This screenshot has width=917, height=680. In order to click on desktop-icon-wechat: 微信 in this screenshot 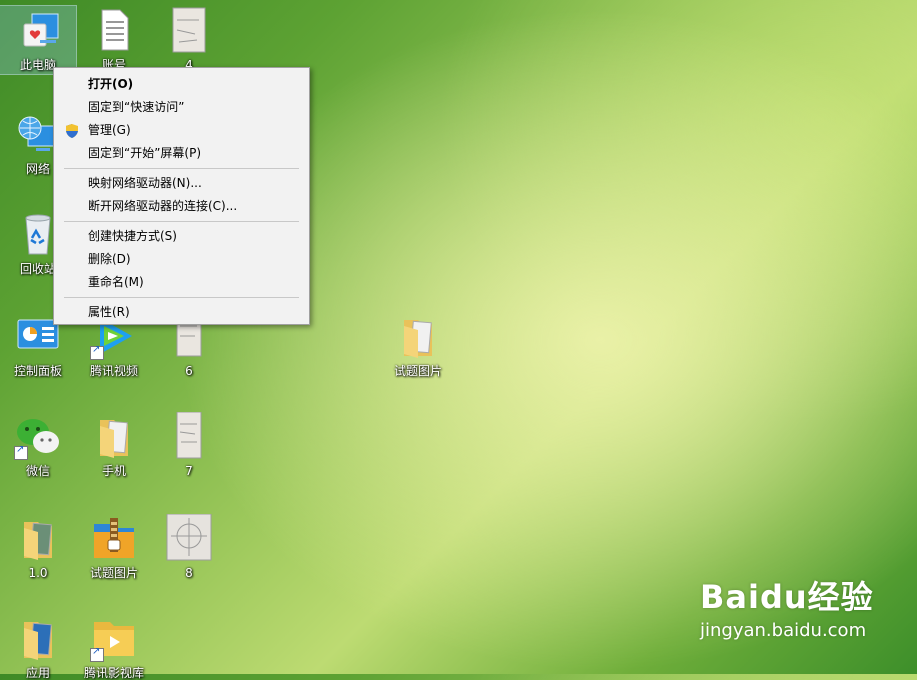, I will do `click(38, 445)`.